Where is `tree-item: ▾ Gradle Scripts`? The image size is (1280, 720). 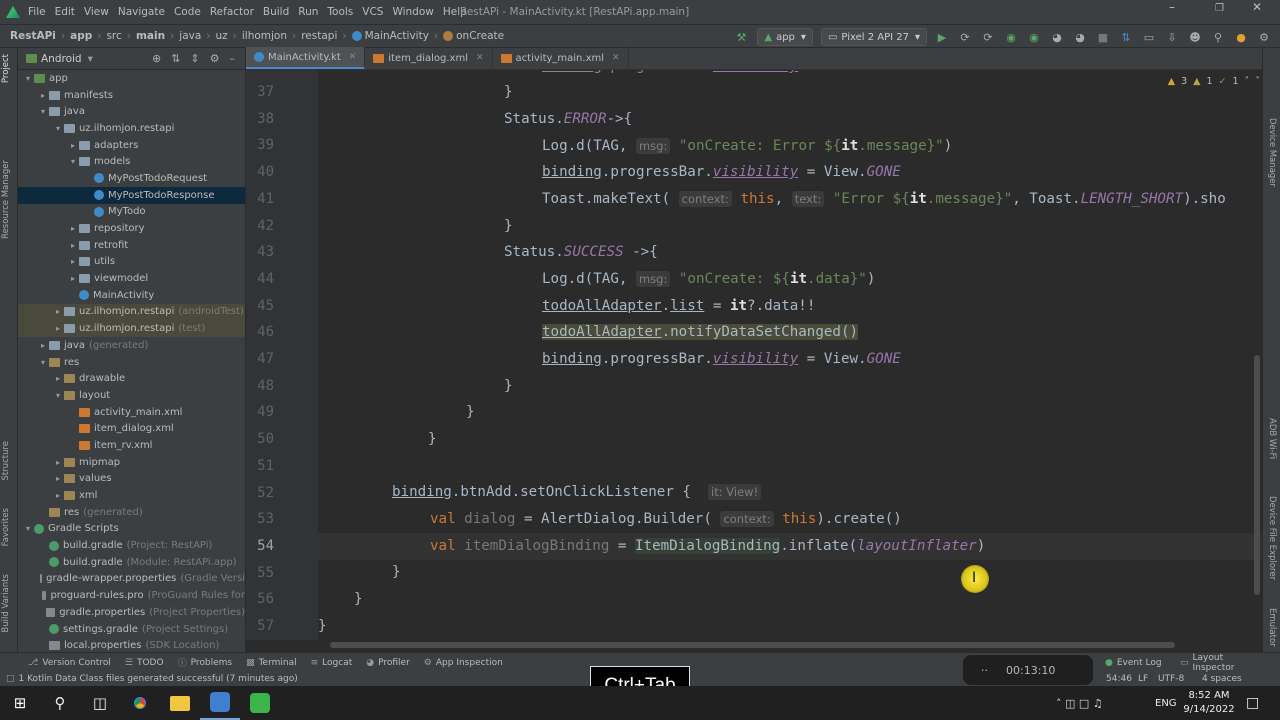
tree-item: ▾ Gradle Scripts is located at coordinates (131, 529).